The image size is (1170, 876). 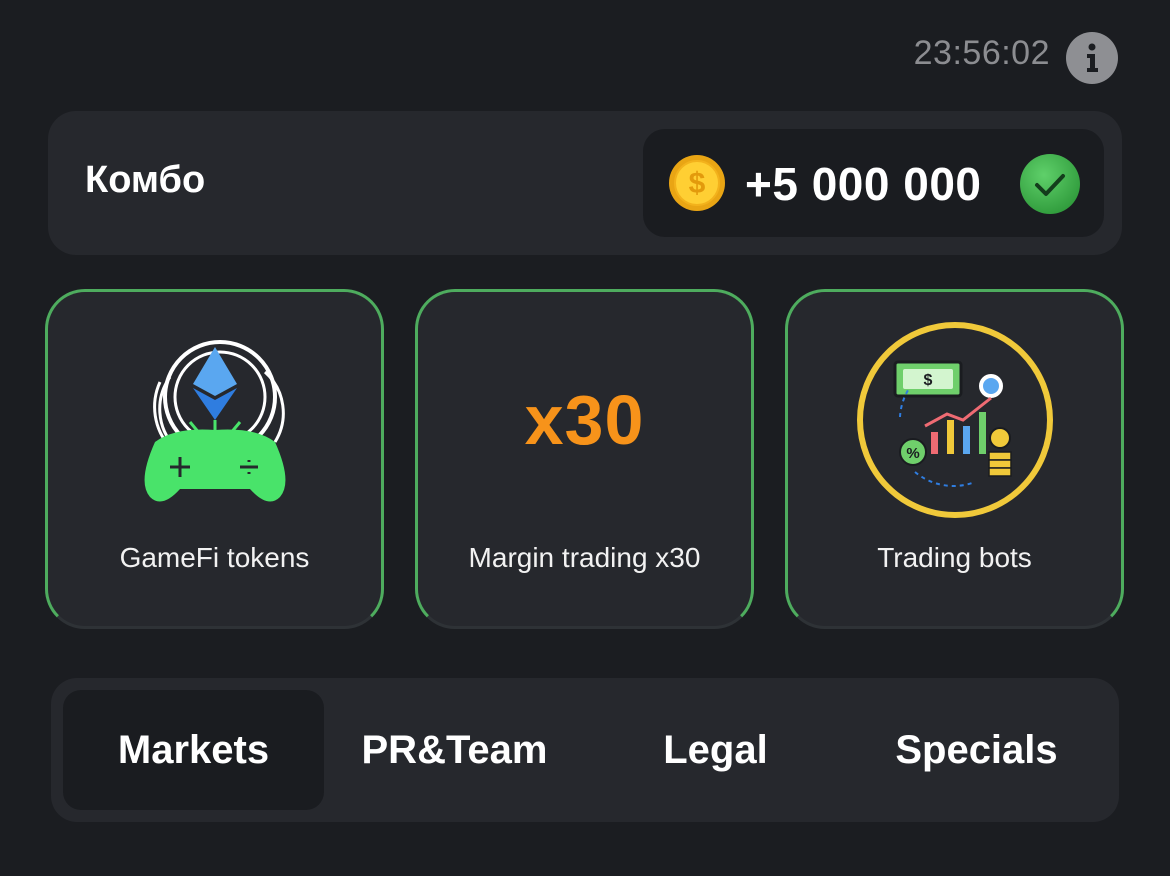 I want to click on card-label: Margin trading x30, so click(x=584, y=557).